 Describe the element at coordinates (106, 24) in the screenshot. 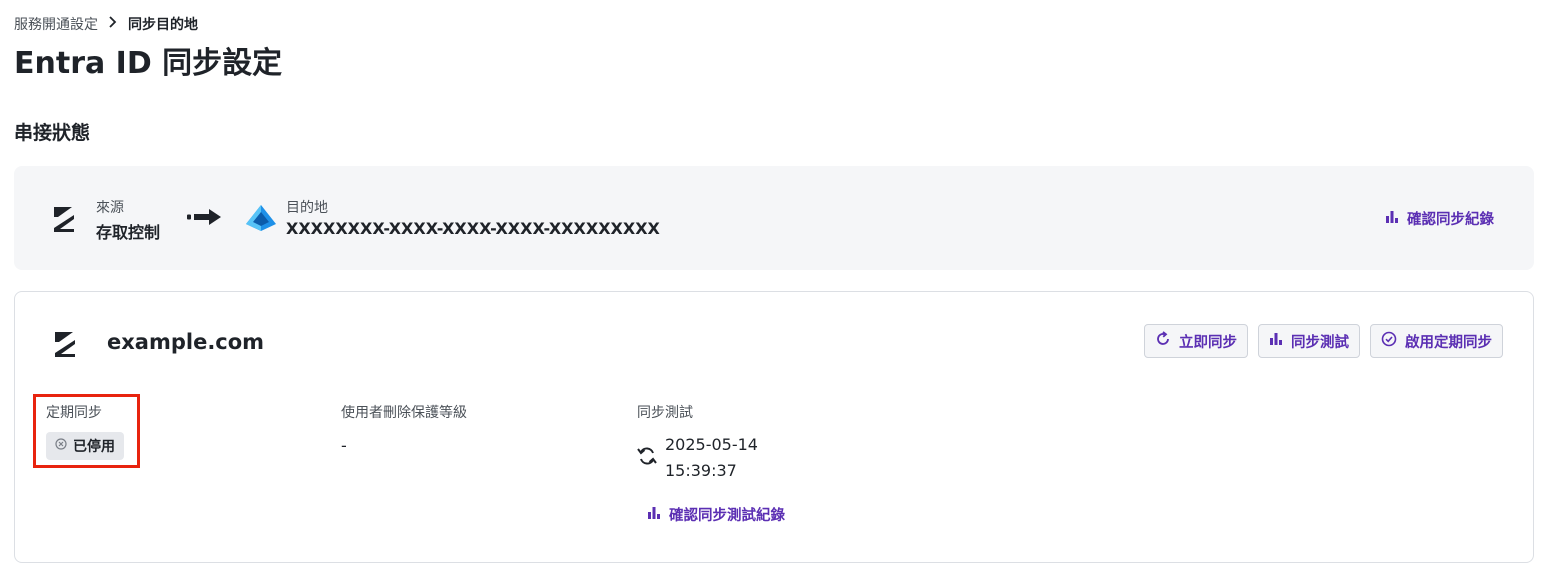

I see `breadcrumb: 服務開通設定 同步目的地` at that location.